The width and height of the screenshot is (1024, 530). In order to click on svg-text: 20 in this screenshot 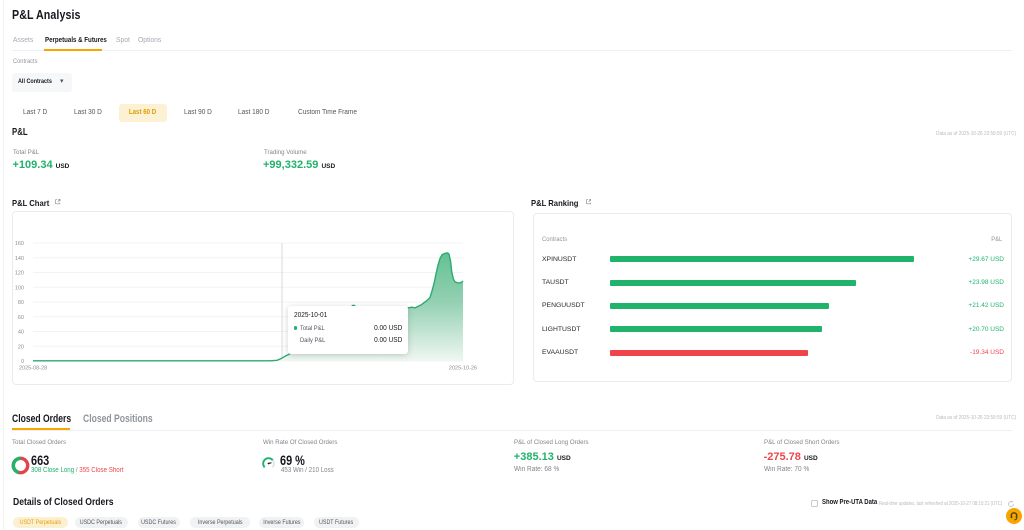, I will do `click(21, 347)`.